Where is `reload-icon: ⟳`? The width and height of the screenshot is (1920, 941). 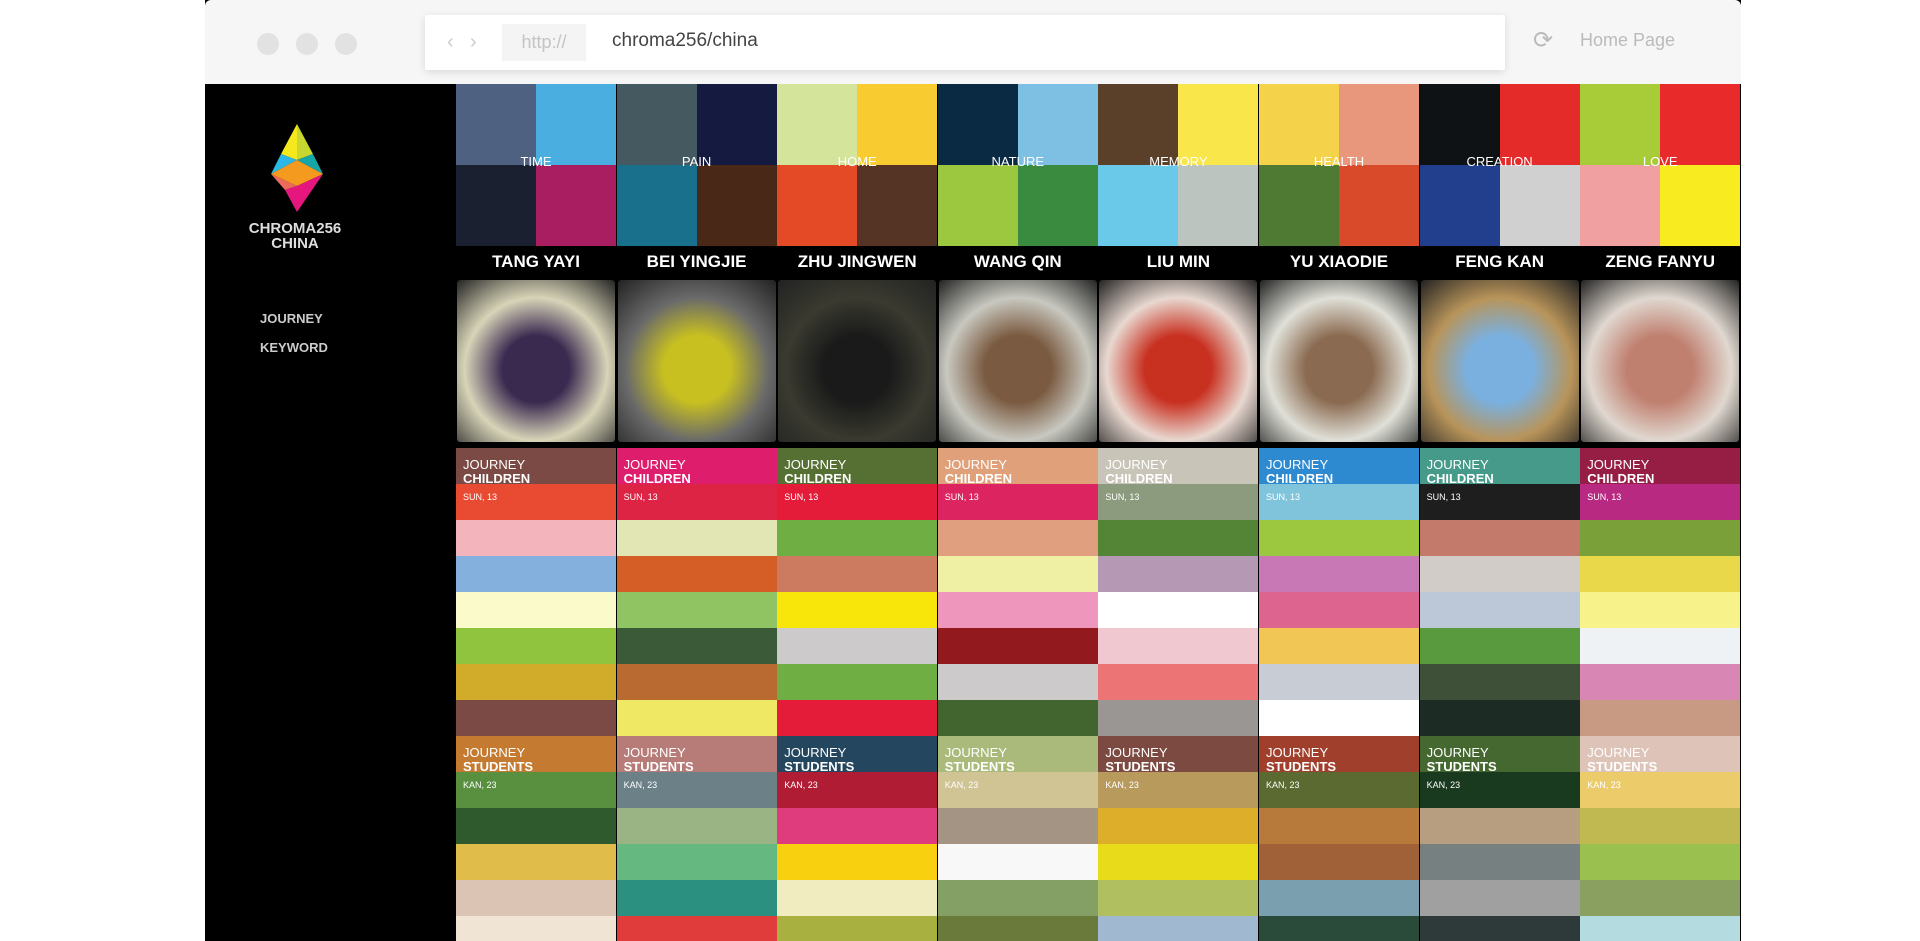 reload-icon: ⟳ is located at coordinates (1543, 40).